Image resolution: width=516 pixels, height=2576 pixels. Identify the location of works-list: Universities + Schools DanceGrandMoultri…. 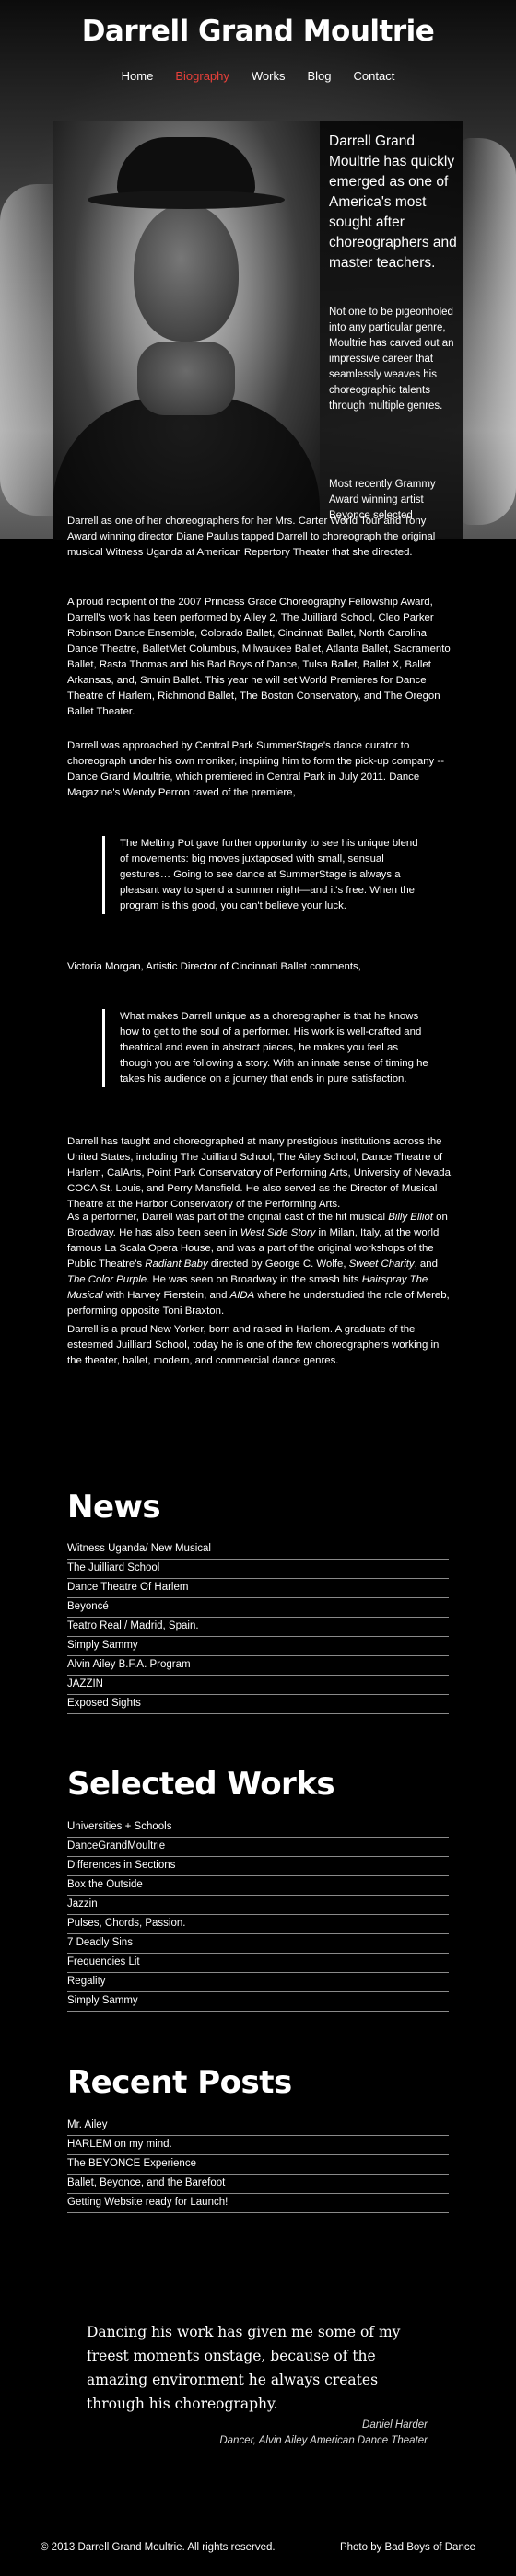
(258, 1915).